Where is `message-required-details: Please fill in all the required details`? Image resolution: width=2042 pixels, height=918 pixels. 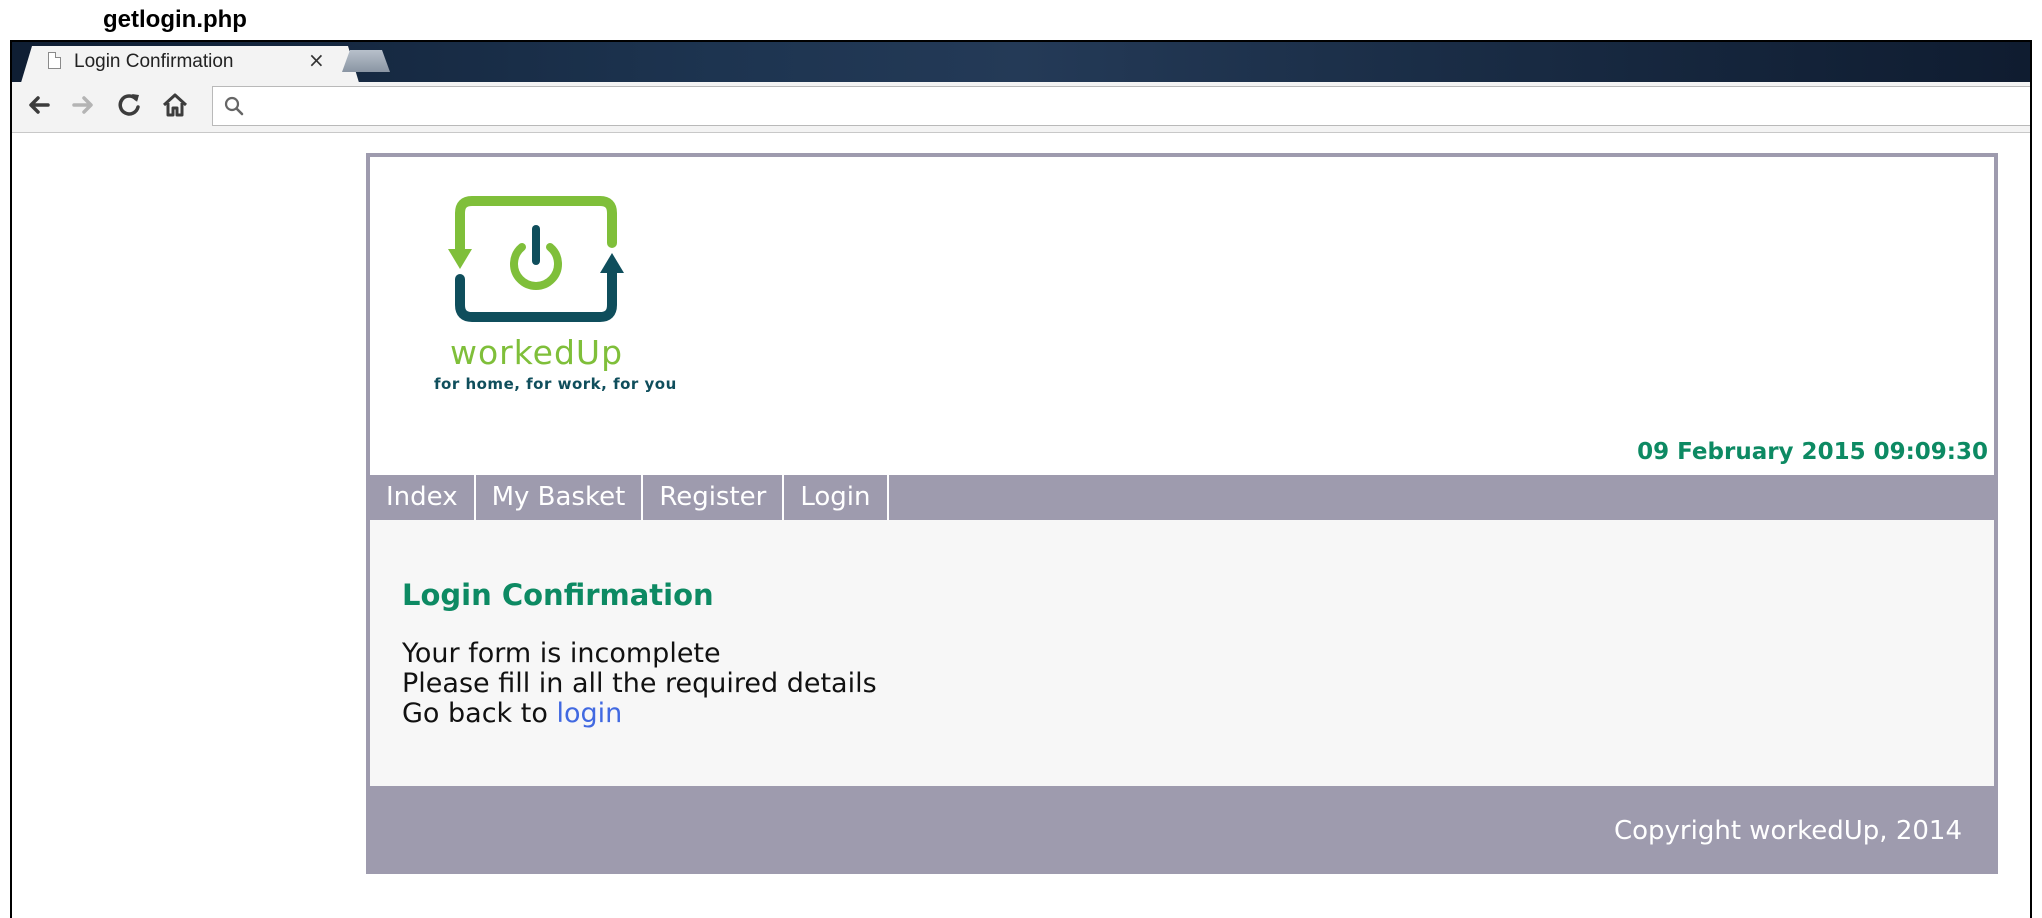 message-required-details: Please fill in all the required details is located at coordinates (639, 683).